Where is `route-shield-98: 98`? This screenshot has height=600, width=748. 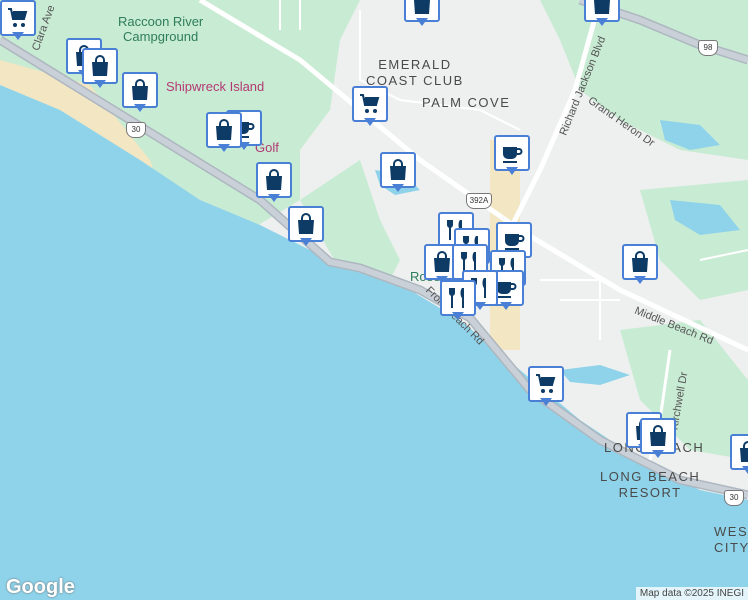 route-shield-98: 98 is located at coordinates (708, 48).